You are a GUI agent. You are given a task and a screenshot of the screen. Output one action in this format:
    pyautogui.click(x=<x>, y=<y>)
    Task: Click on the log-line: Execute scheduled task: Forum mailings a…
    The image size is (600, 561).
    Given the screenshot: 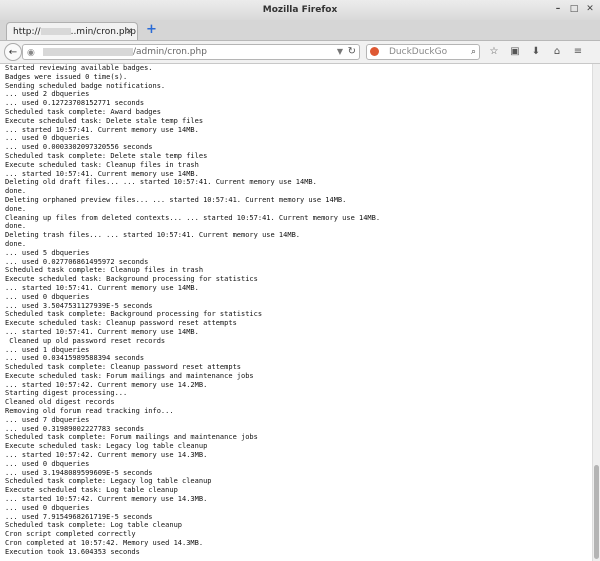 What is the action you would take?
    pyautogui.click(x=129, y=375)
    